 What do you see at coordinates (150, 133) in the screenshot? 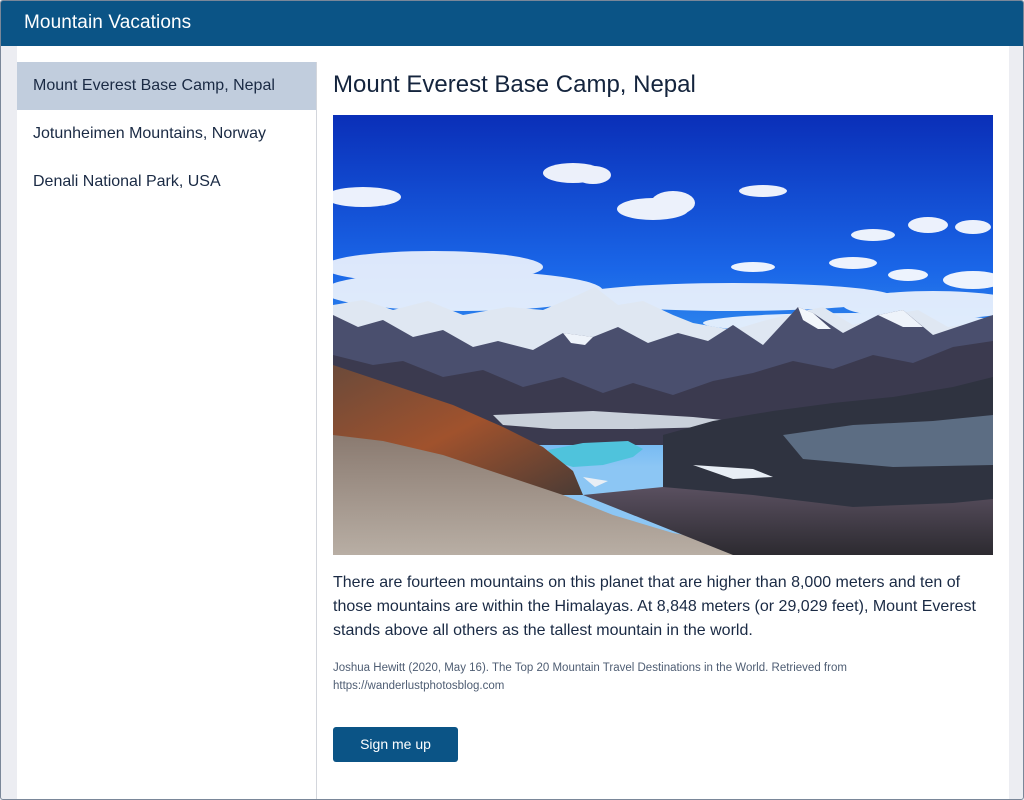
I see `sidebar-item-label: Jotunheimen Mountains, Norway` at bounding box center [150, 133].